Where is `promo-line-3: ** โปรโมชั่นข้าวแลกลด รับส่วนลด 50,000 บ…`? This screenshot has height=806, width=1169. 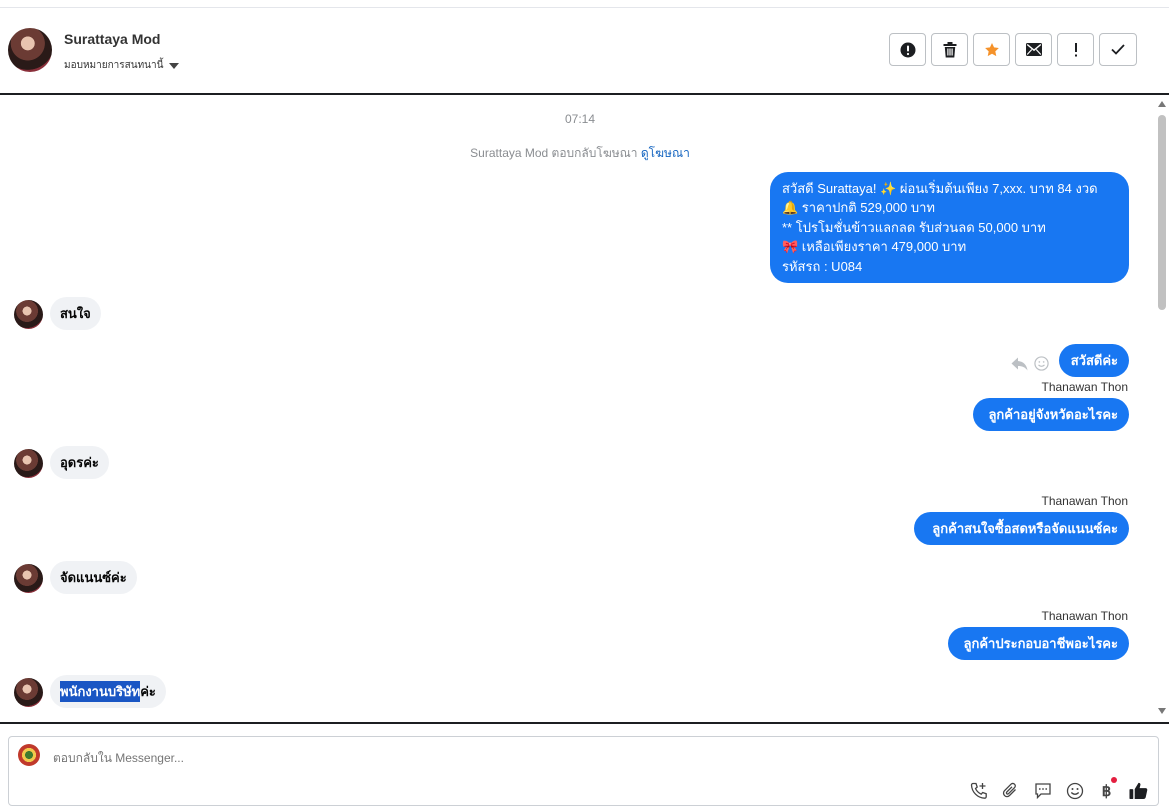
promo-line-3: ** โปรโมชั่นข้าวแลกลด รับส่วนลด 50,000 บ… is located at coordinates (914, 227).